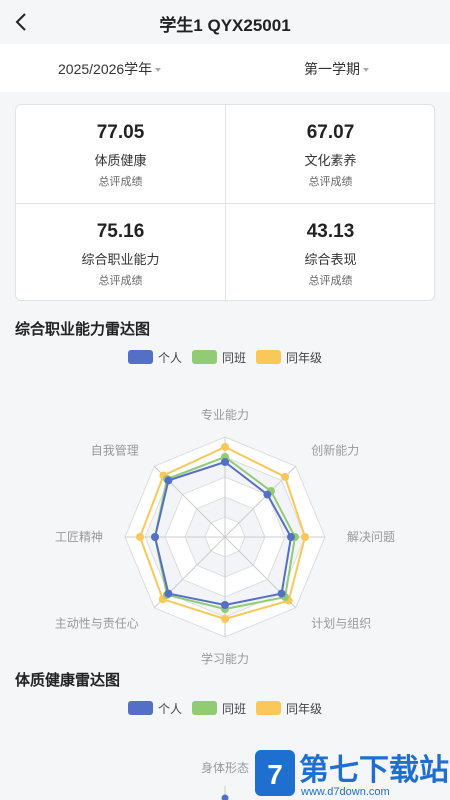  I want to click on term-select: 第一学期, so click(336, 69).